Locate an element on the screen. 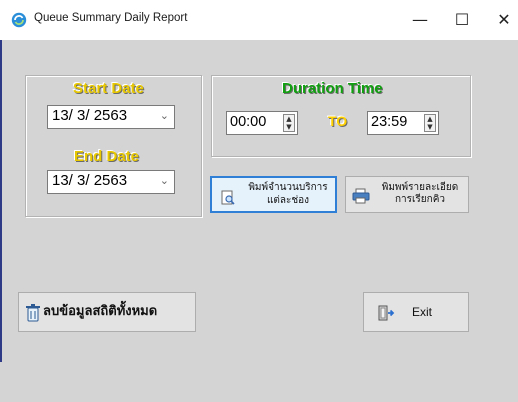 The image size is (518, 402). exit-button: Exit is located at coordinates (416, 312).